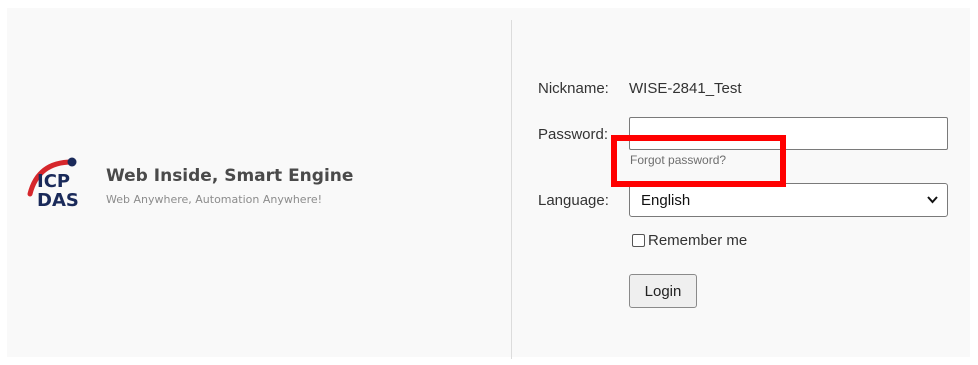 The height and width of the screenshot is (365, 978). Describe the element at coordinates (573, 200) in the screenshot. I see `language-label: Language:` at that location.